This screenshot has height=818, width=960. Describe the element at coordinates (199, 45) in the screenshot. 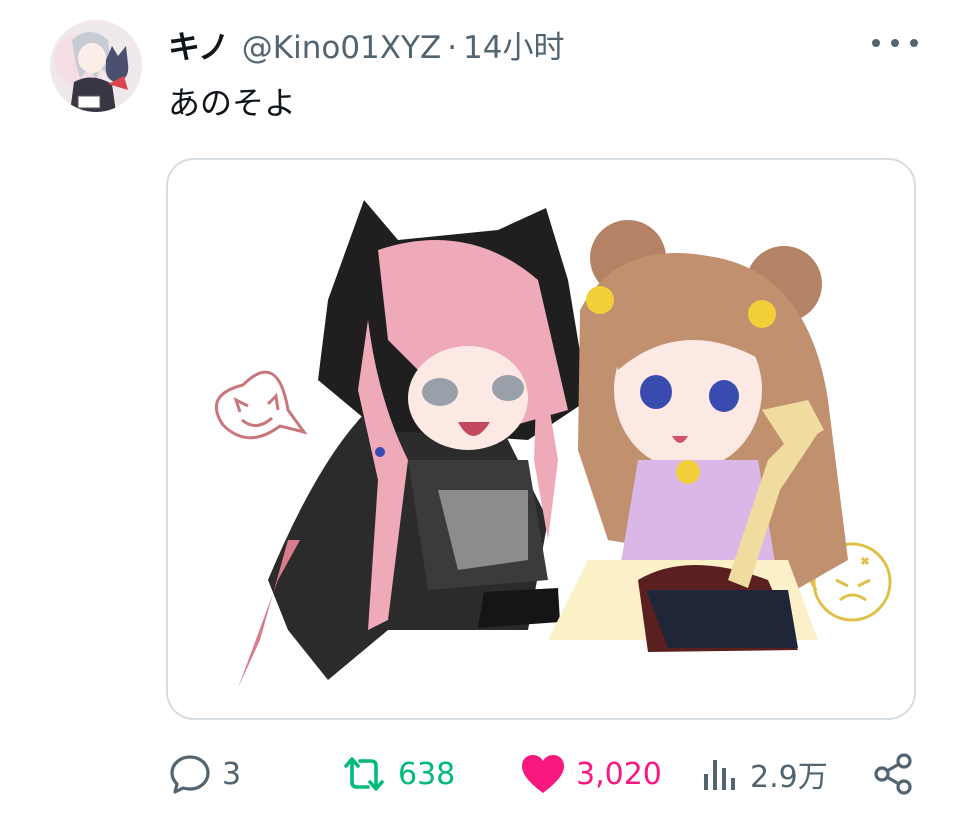

I see `display-name: キノ` at that location.